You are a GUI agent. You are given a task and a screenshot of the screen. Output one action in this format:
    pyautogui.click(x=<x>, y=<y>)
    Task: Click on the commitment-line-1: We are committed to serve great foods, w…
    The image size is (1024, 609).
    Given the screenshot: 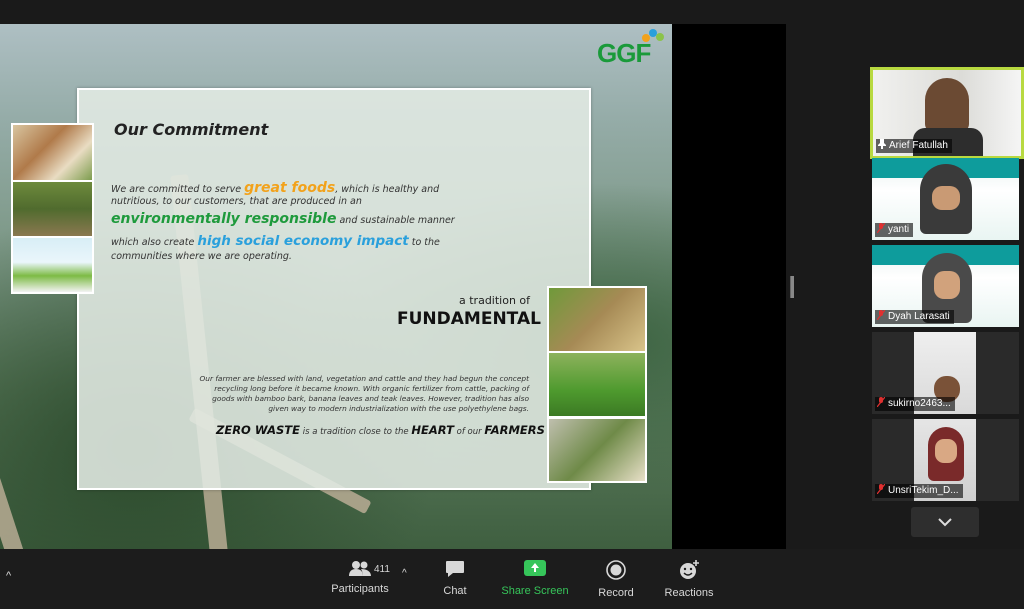 What is the action you would take?
    pyautogui.click(x=275, y=188)
    